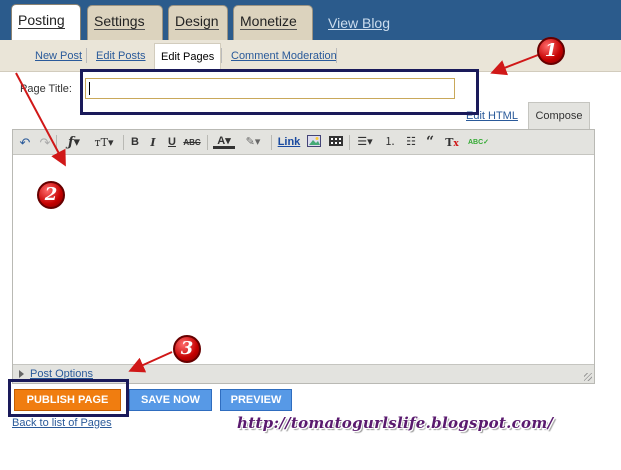 The image size is (621, 470). I want to click on arrow-to-title, so click(514, 65).